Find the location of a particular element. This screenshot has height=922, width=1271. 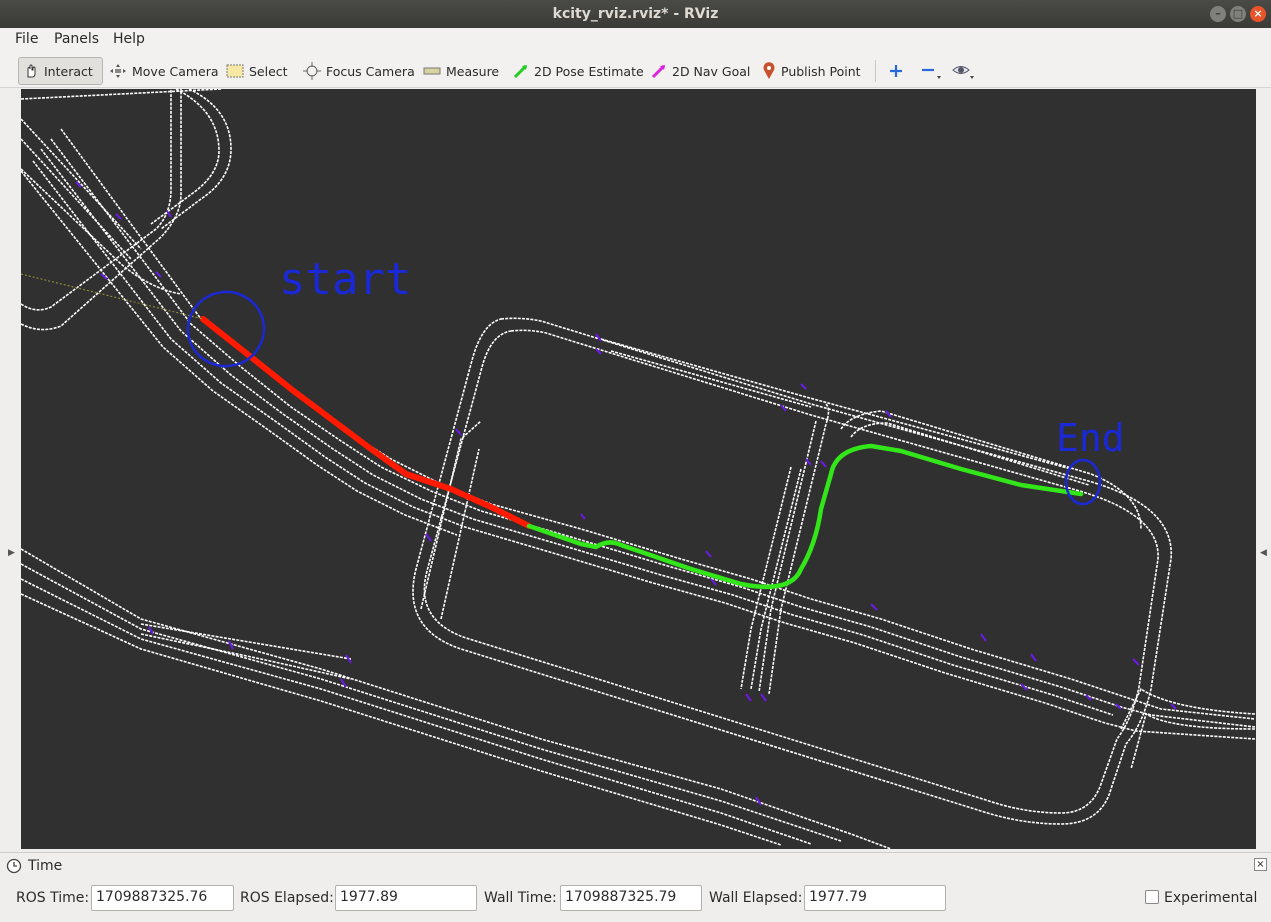

menu-file-label: File is located at coordinates (27, 39).